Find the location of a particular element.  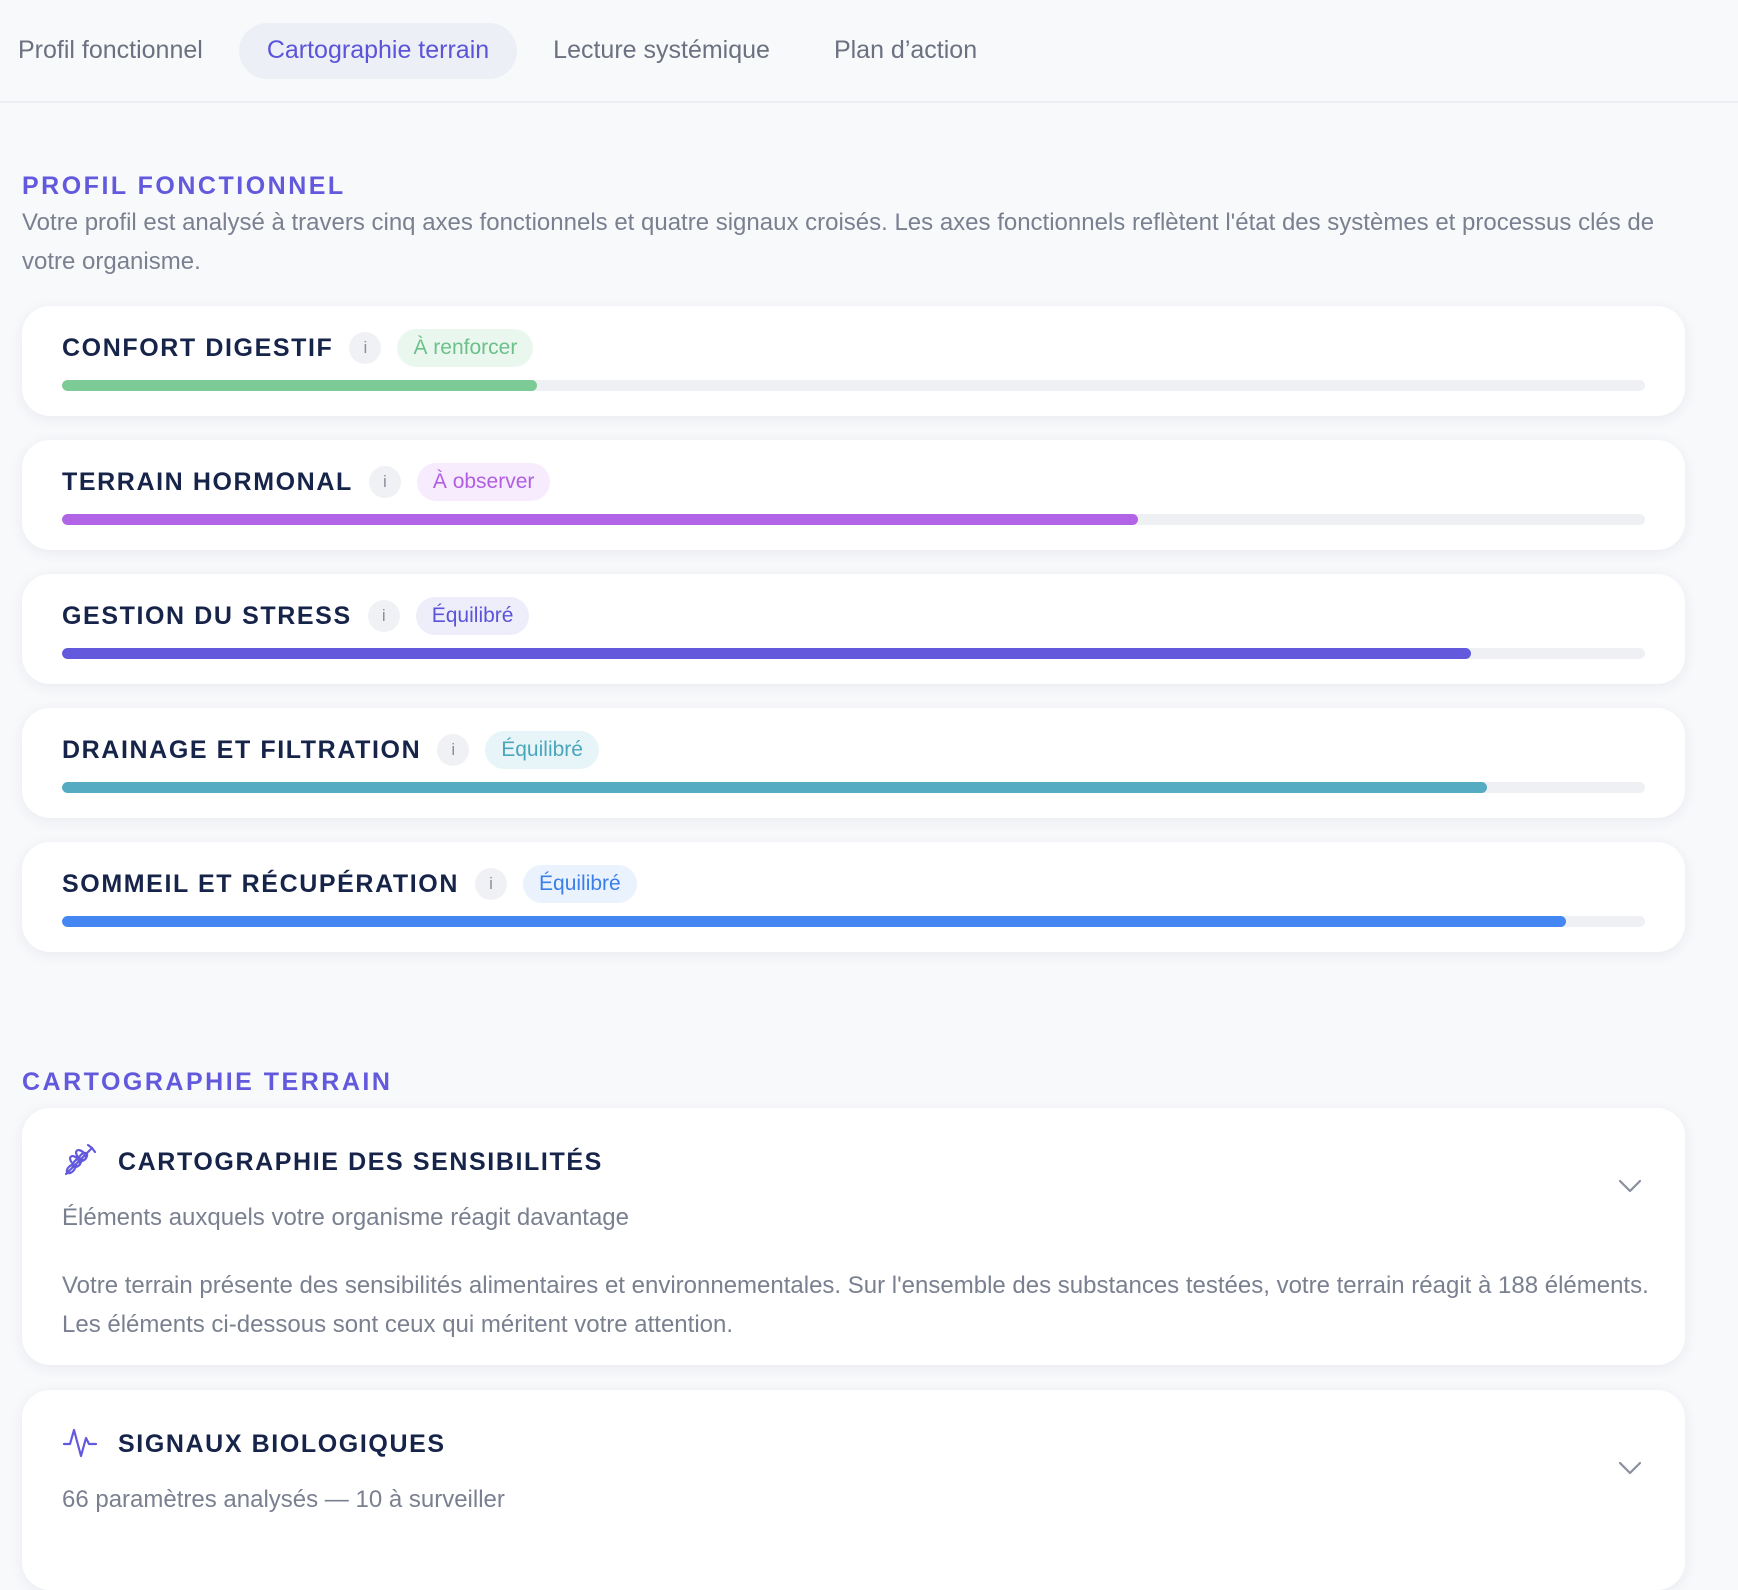

profil-section-heading: PROFIL FONCTIONNEL is located at coordinates (184, 186).